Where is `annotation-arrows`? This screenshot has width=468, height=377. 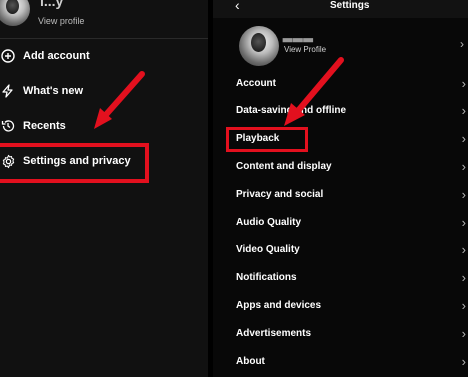
annotation-arrows is located at coordinates (219, 93).